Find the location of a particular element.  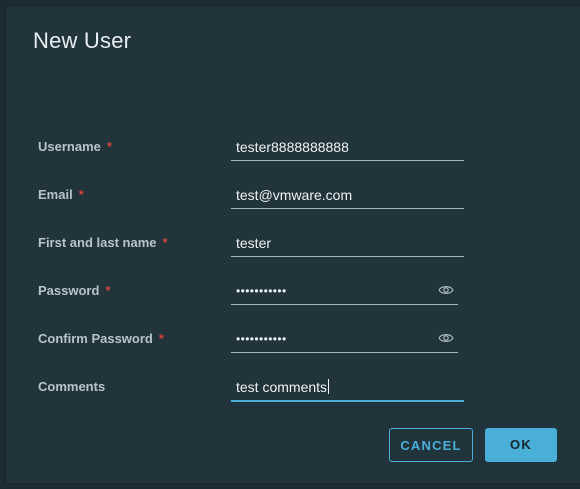

confirm-password-input: ••••••••••• is located at coordinates (344, 339).